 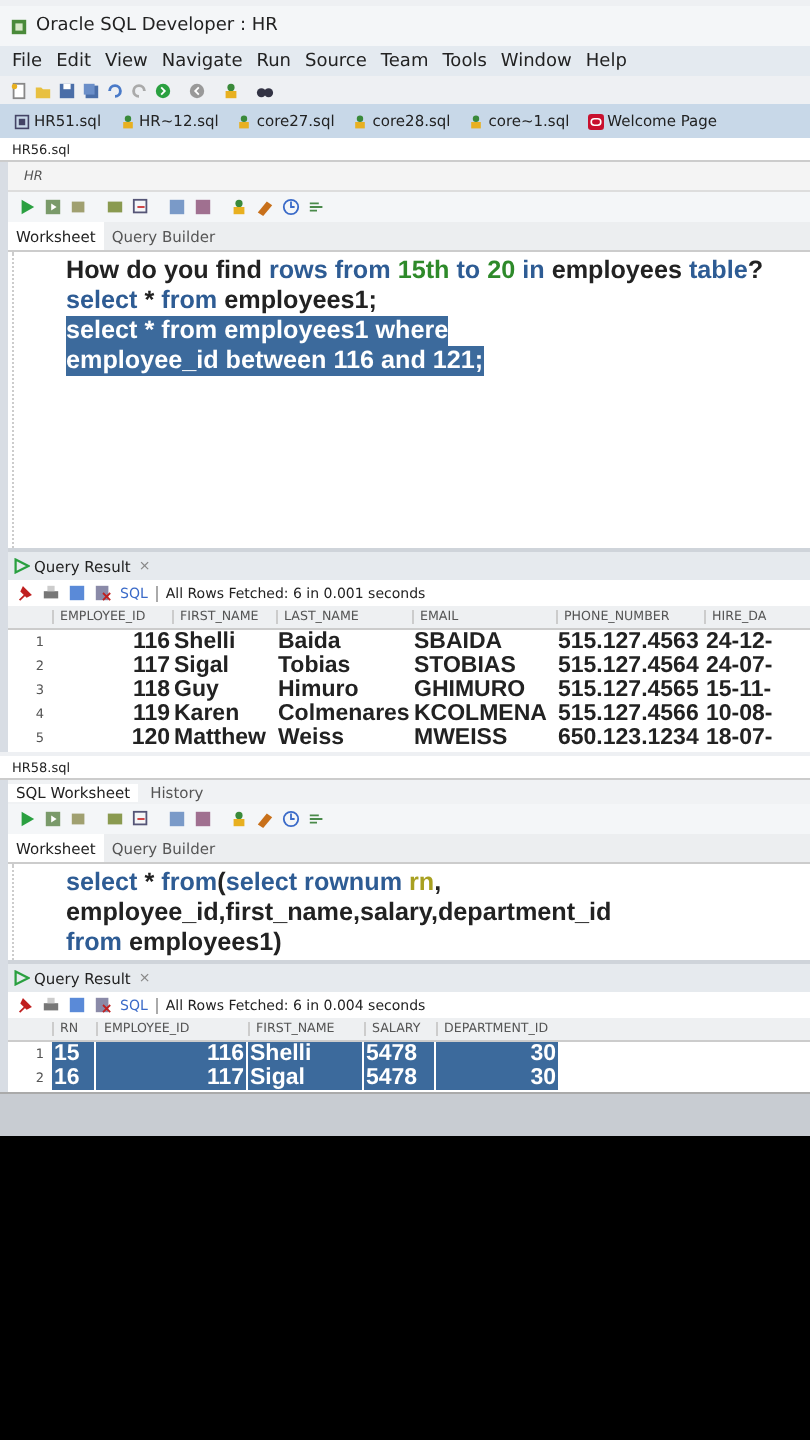 What do you see at coordinates (739, 714) in the screenshot?
I see `table-cell-text: 10-08-` at bounding box center [739, 714].